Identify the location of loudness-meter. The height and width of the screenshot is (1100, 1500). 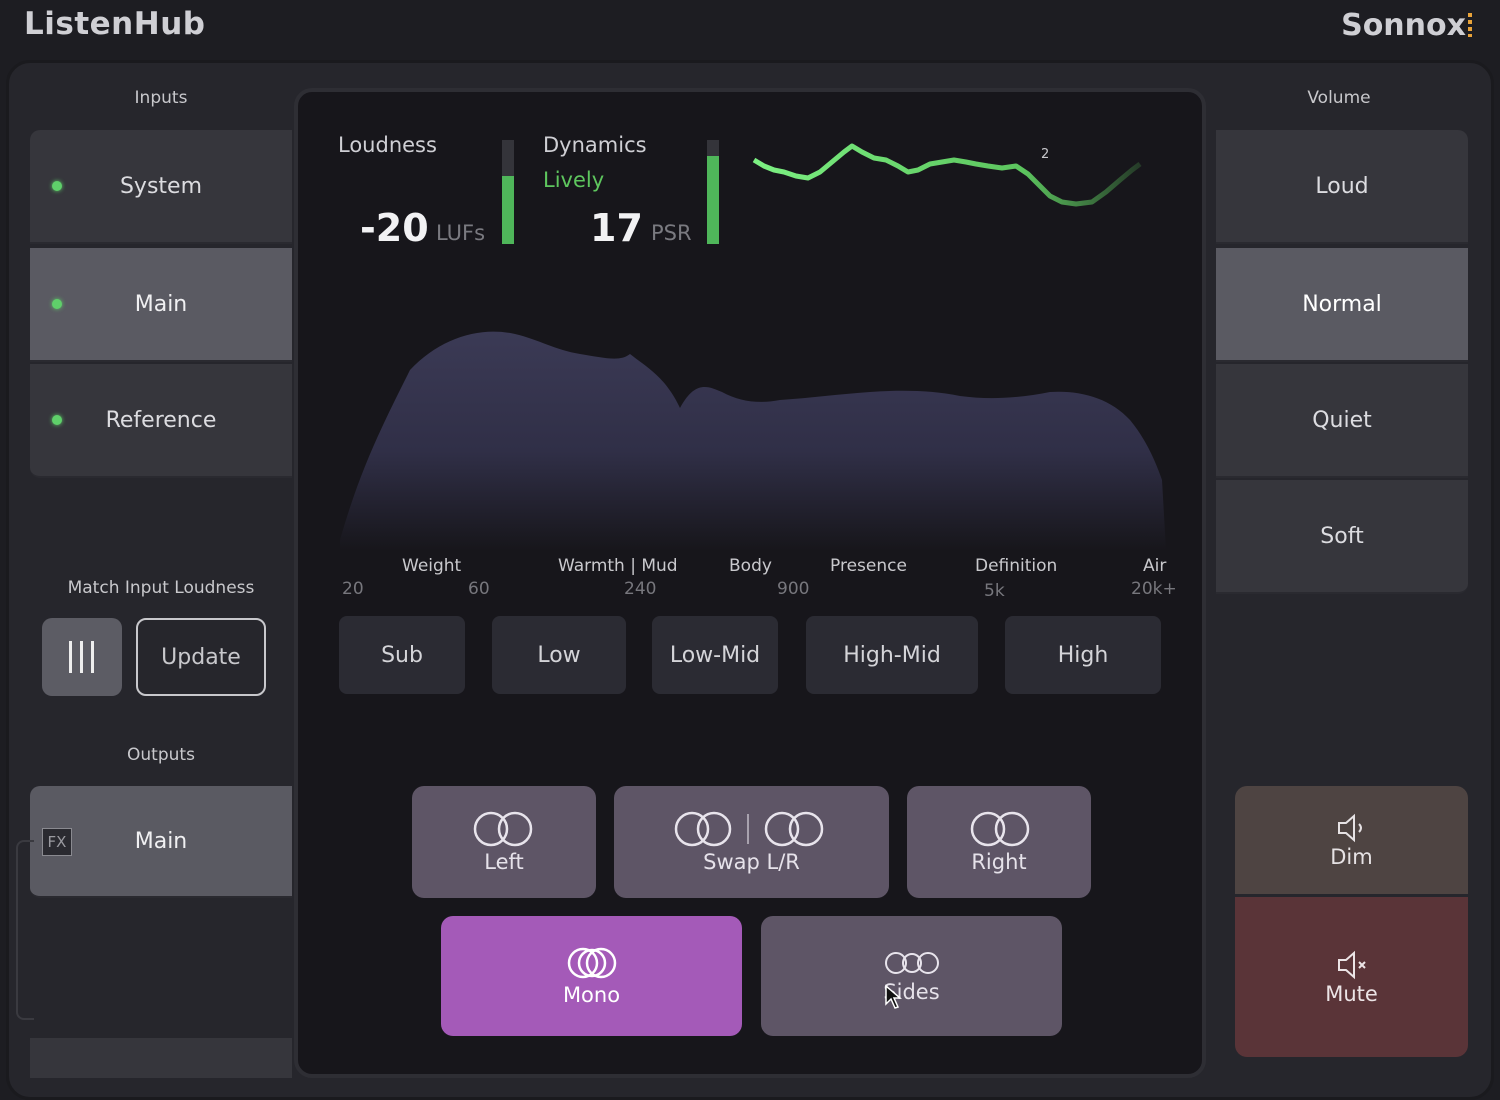
(508, 192).